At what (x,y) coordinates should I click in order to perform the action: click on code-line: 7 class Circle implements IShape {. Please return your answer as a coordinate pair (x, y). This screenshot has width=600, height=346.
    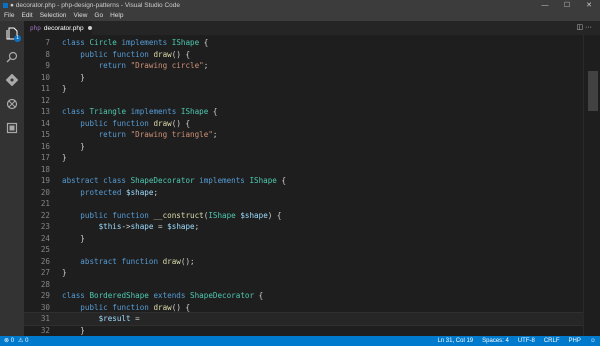
    Looking at the image, I should click on (304, 43).